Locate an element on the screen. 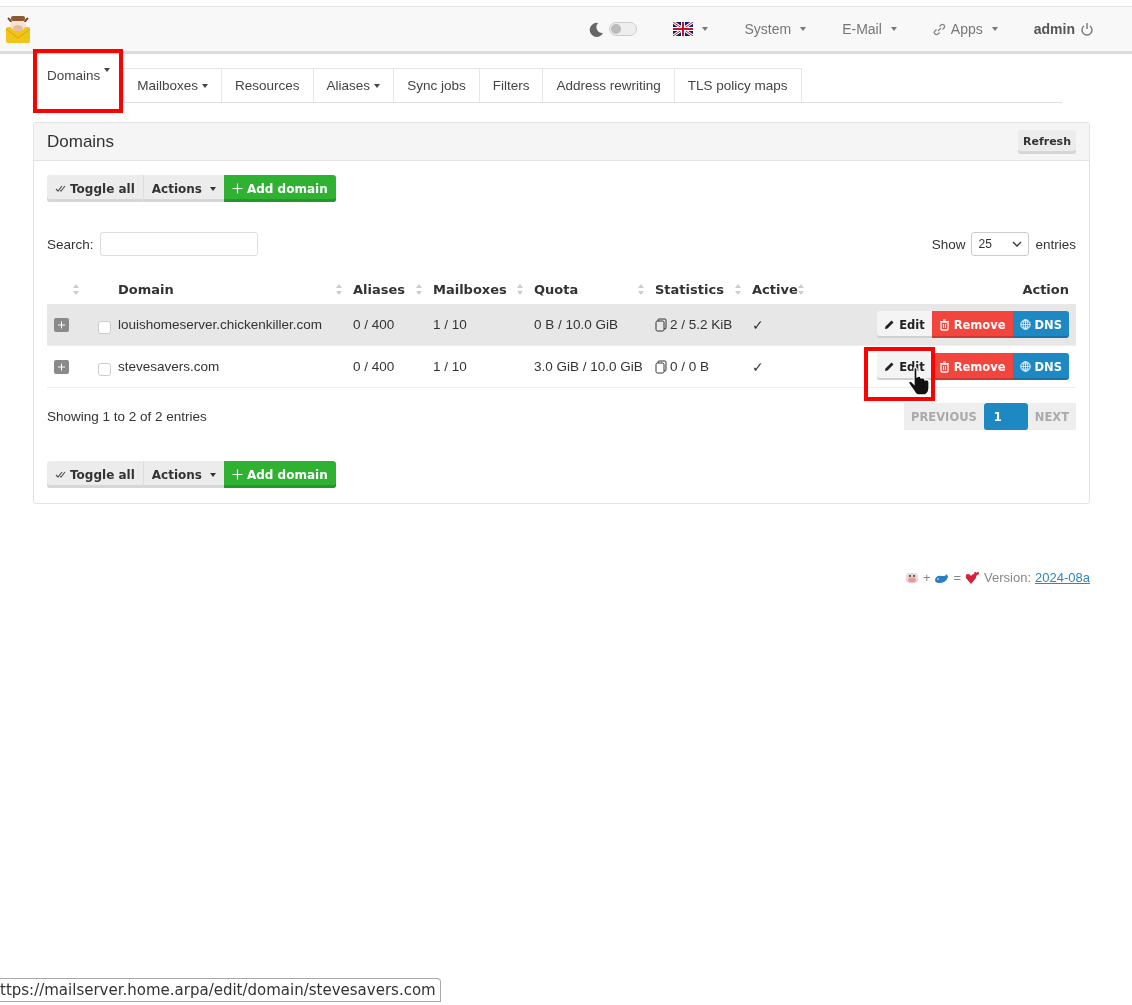 Image resolution: width=1132 pixels, height=1005 pixels. column-header: Aliases is located at coordinates (379, 289).